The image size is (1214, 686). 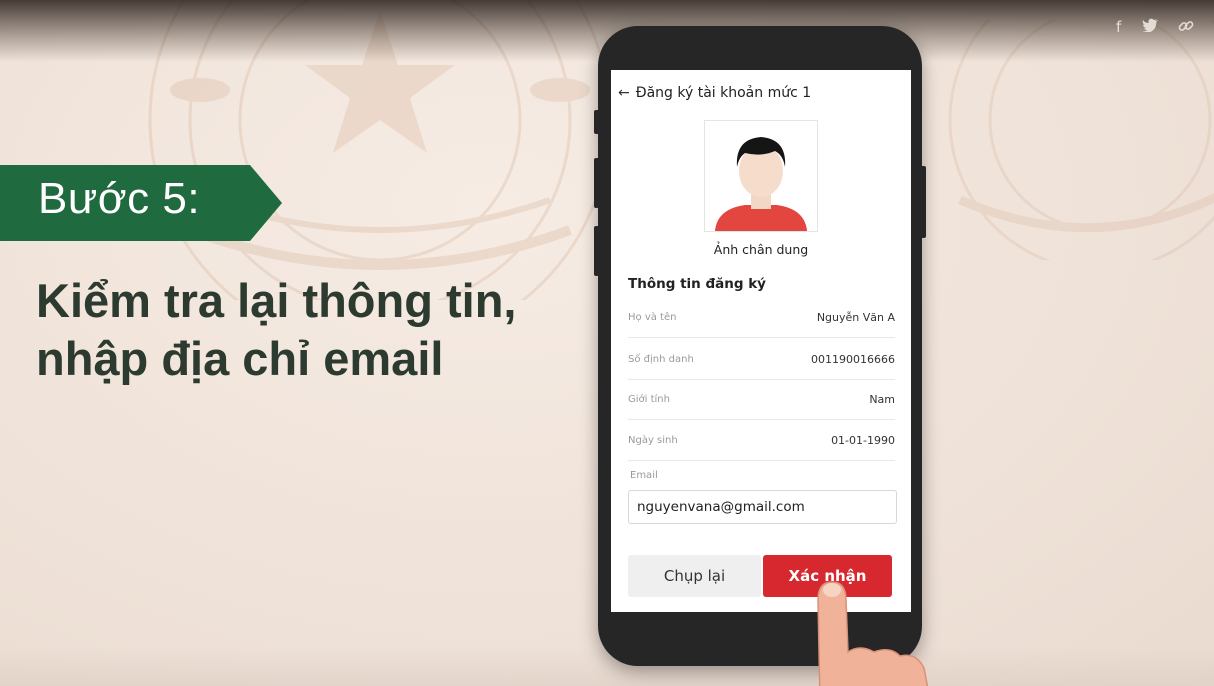 I want to click on phone-volume-up, so click(x=596, y=183).